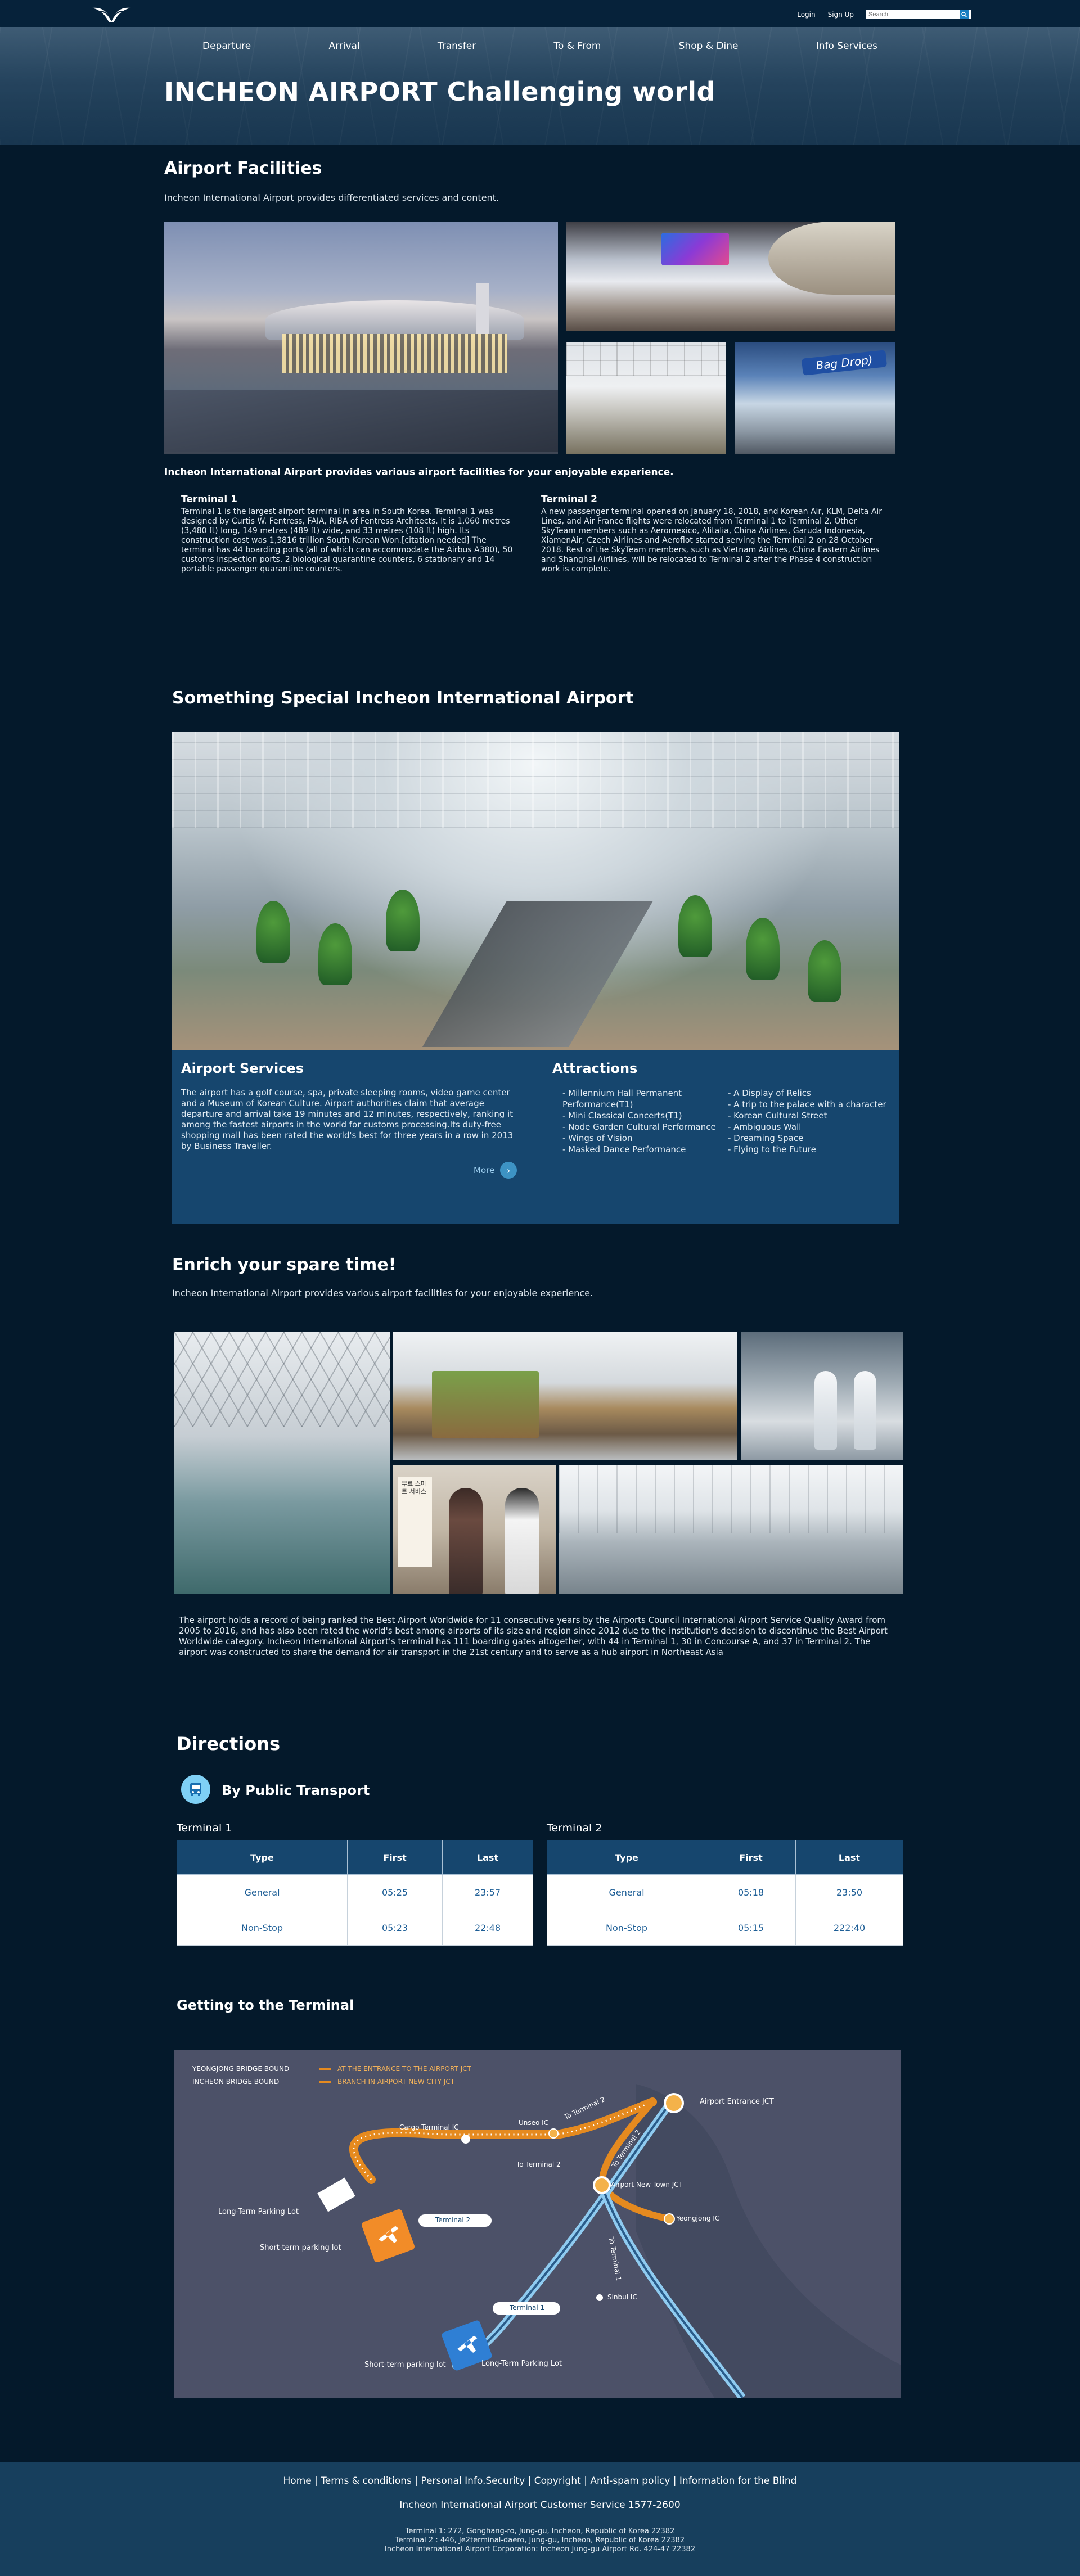  Describe the element at coordinates (557, 2481) in the screenshot. I see `footer-link-copyright: Copyright` at that location.